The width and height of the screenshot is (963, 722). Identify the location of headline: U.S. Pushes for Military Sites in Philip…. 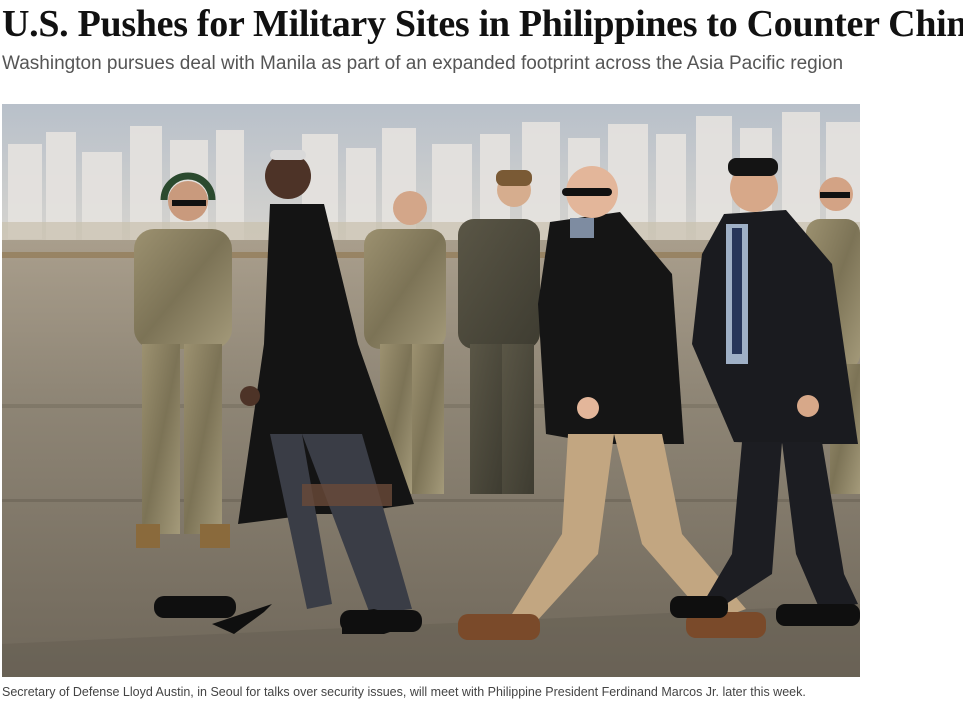
(482, 24).